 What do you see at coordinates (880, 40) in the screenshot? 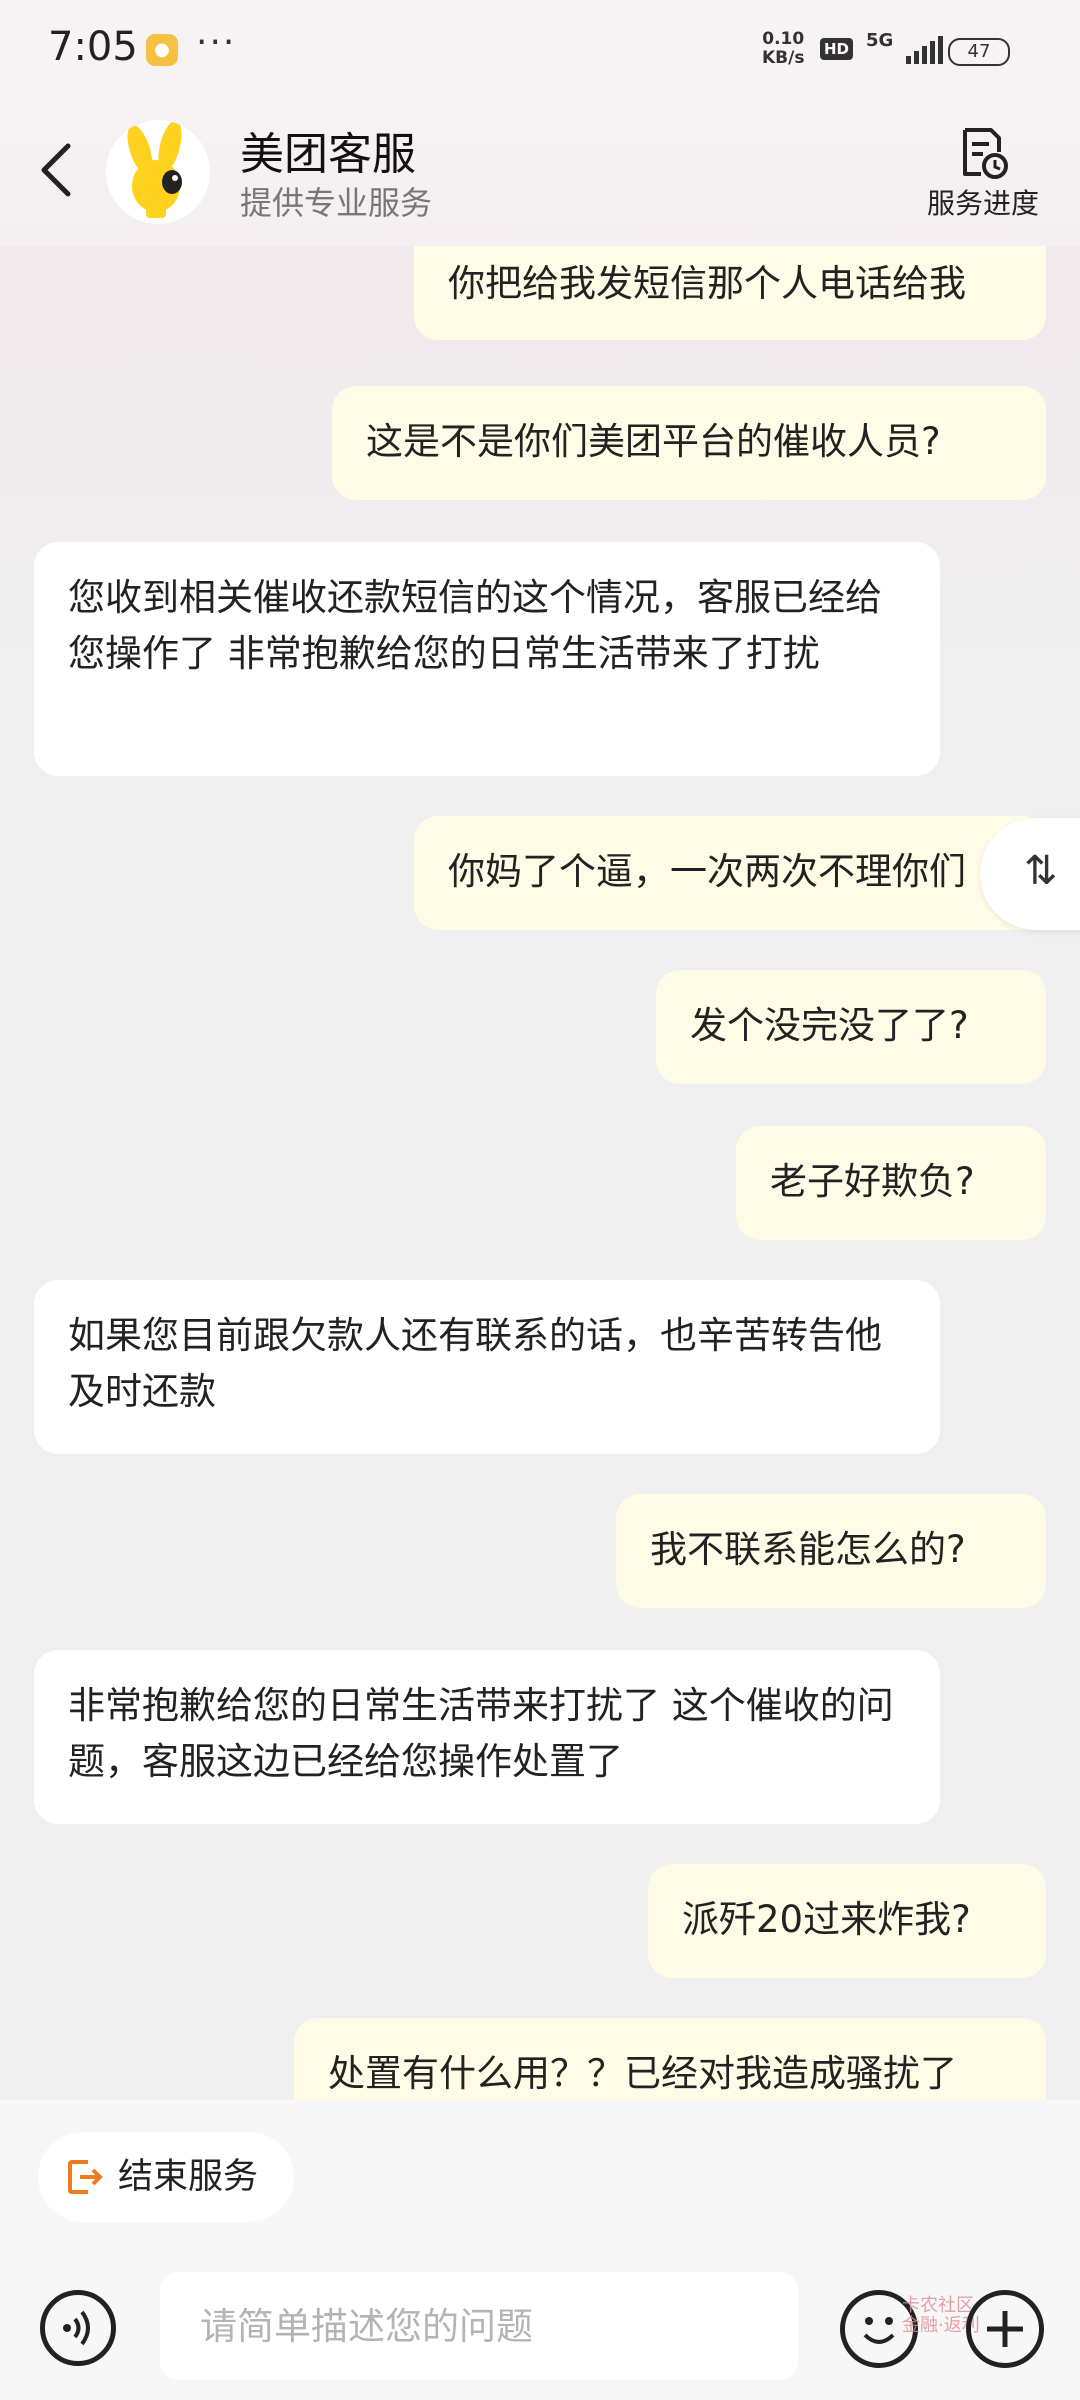
I see `network-type: 5G` at bounding box center [880, 40].